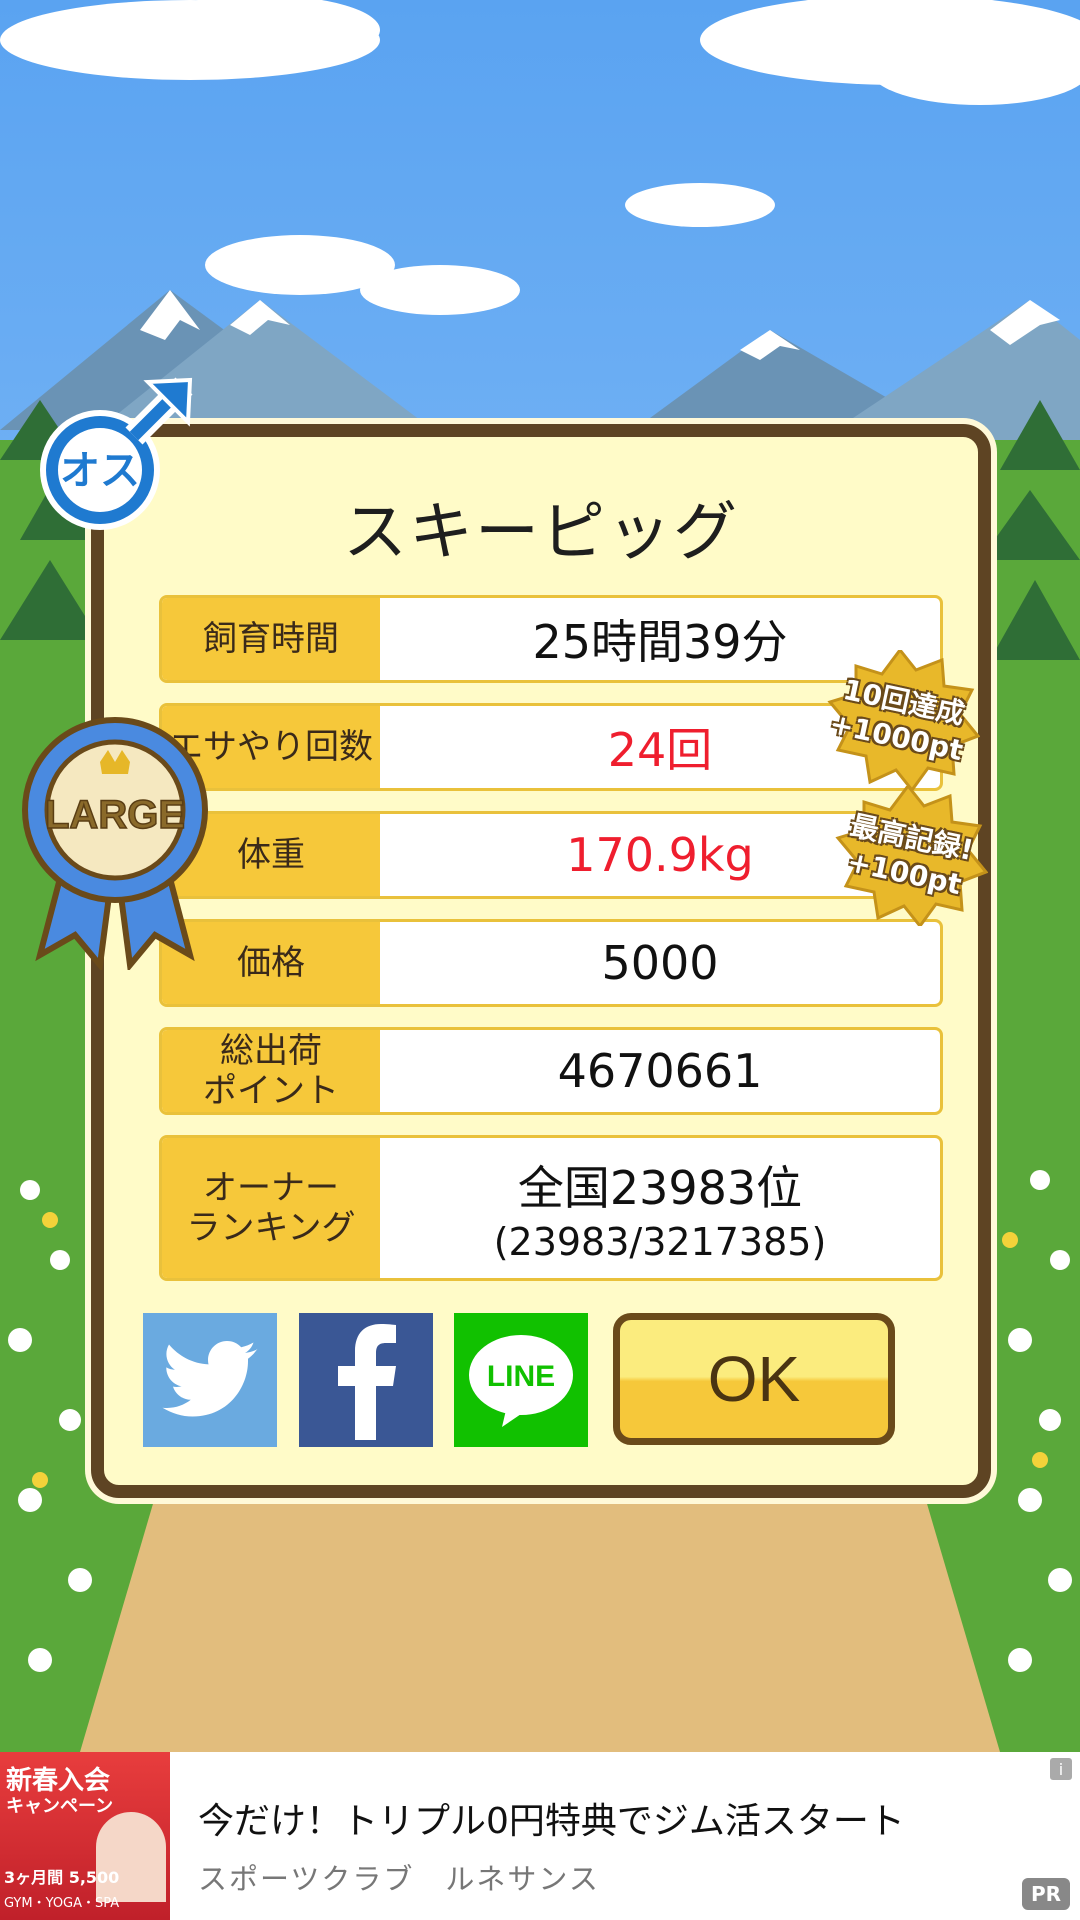  What do you see at coordinates (660, 1242) in the screenshot?
I see `ranking-detail: (23983/3217385)` at bounding box center [660, 1242].